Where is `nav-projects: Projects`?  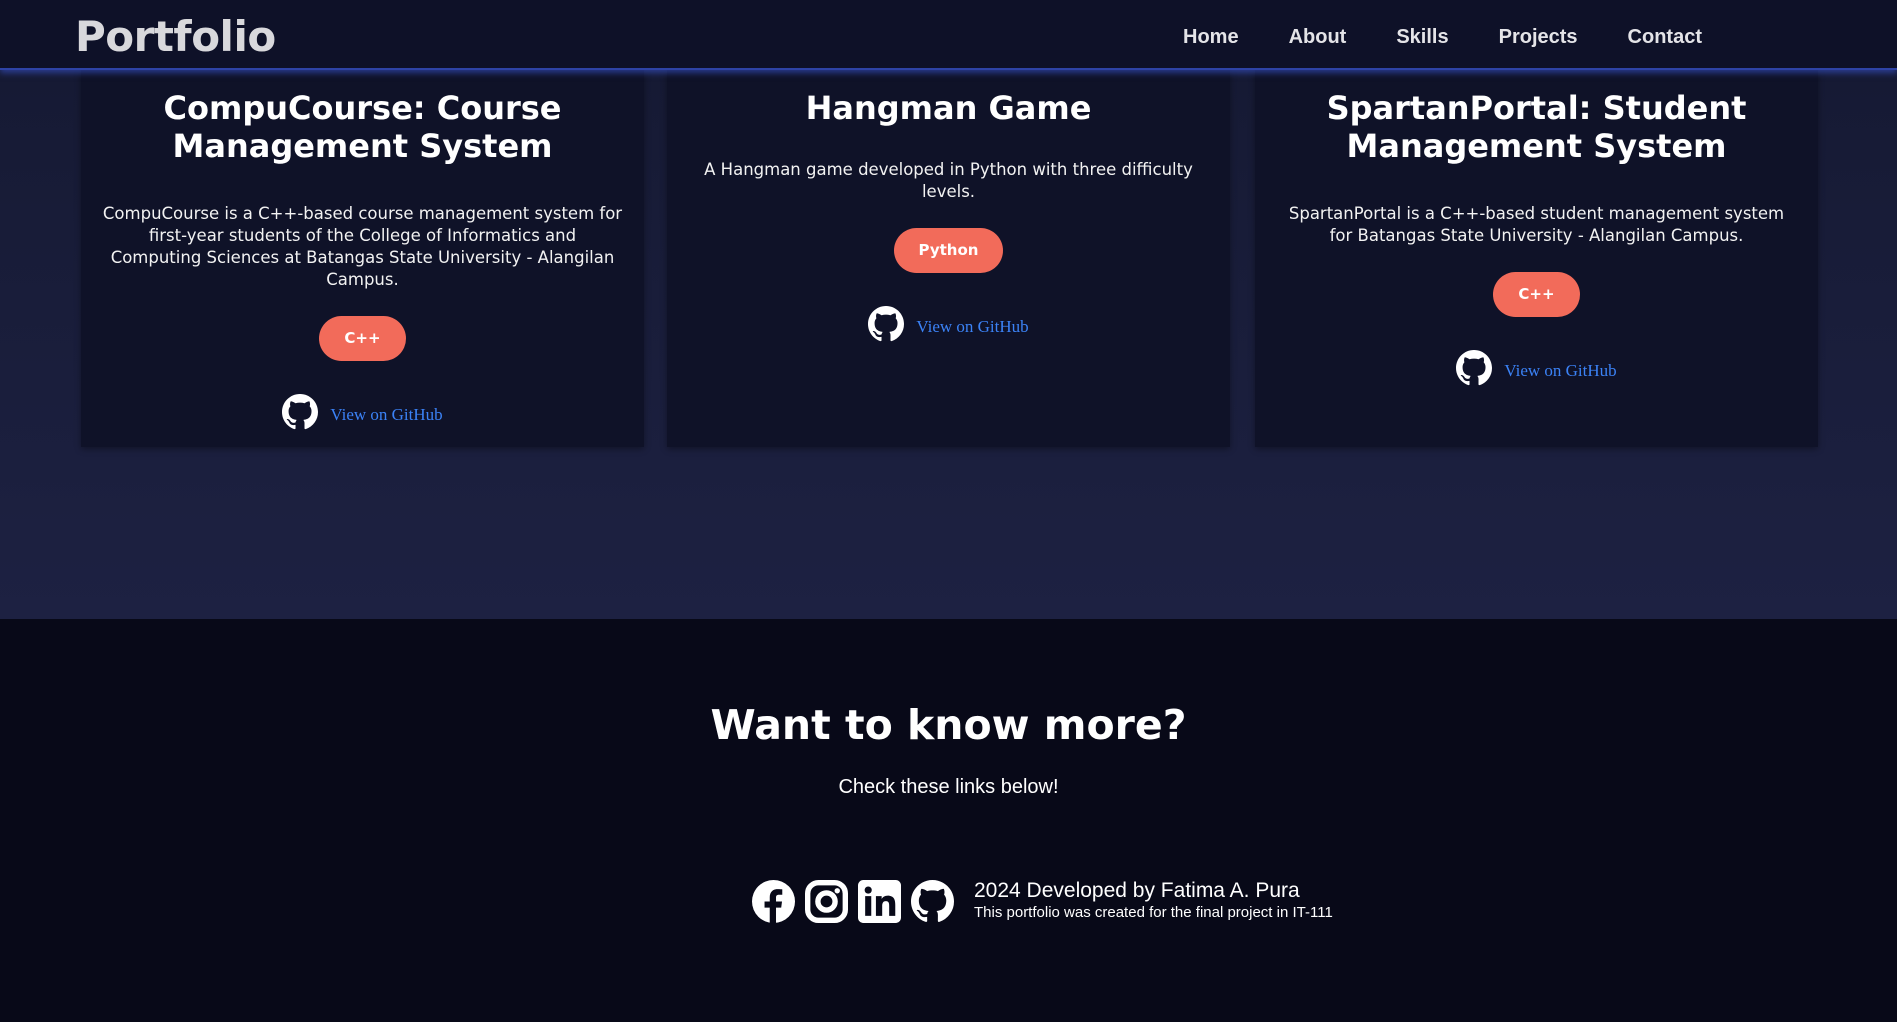 nav-projects: Projects is located at coordinates (1538, 37).